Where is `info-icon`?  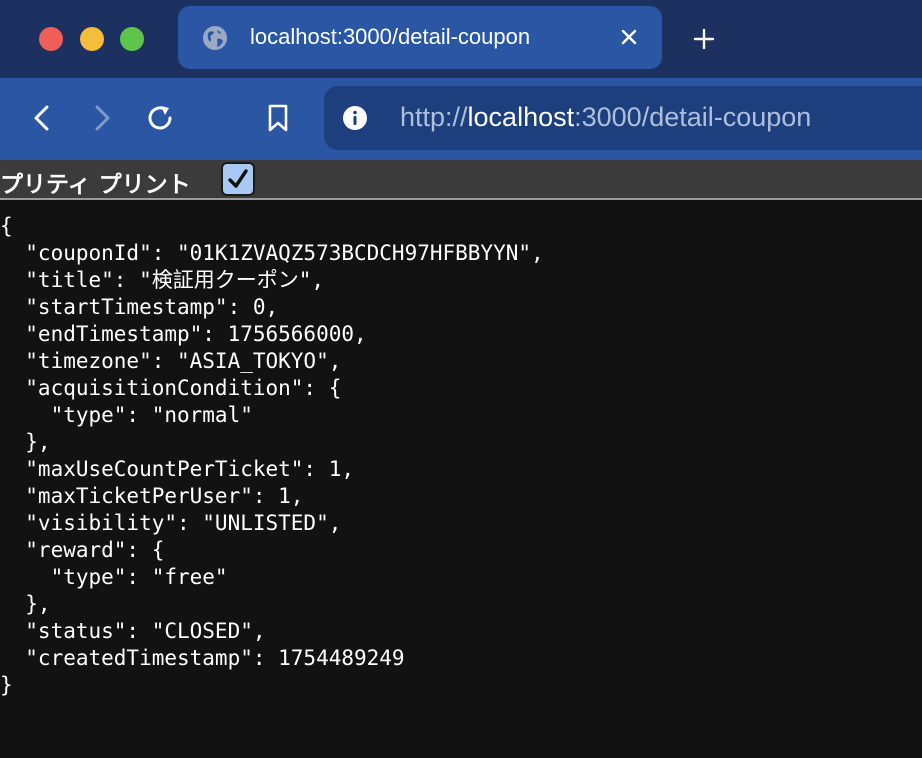
info-icon is located at coordinates (355, 118).